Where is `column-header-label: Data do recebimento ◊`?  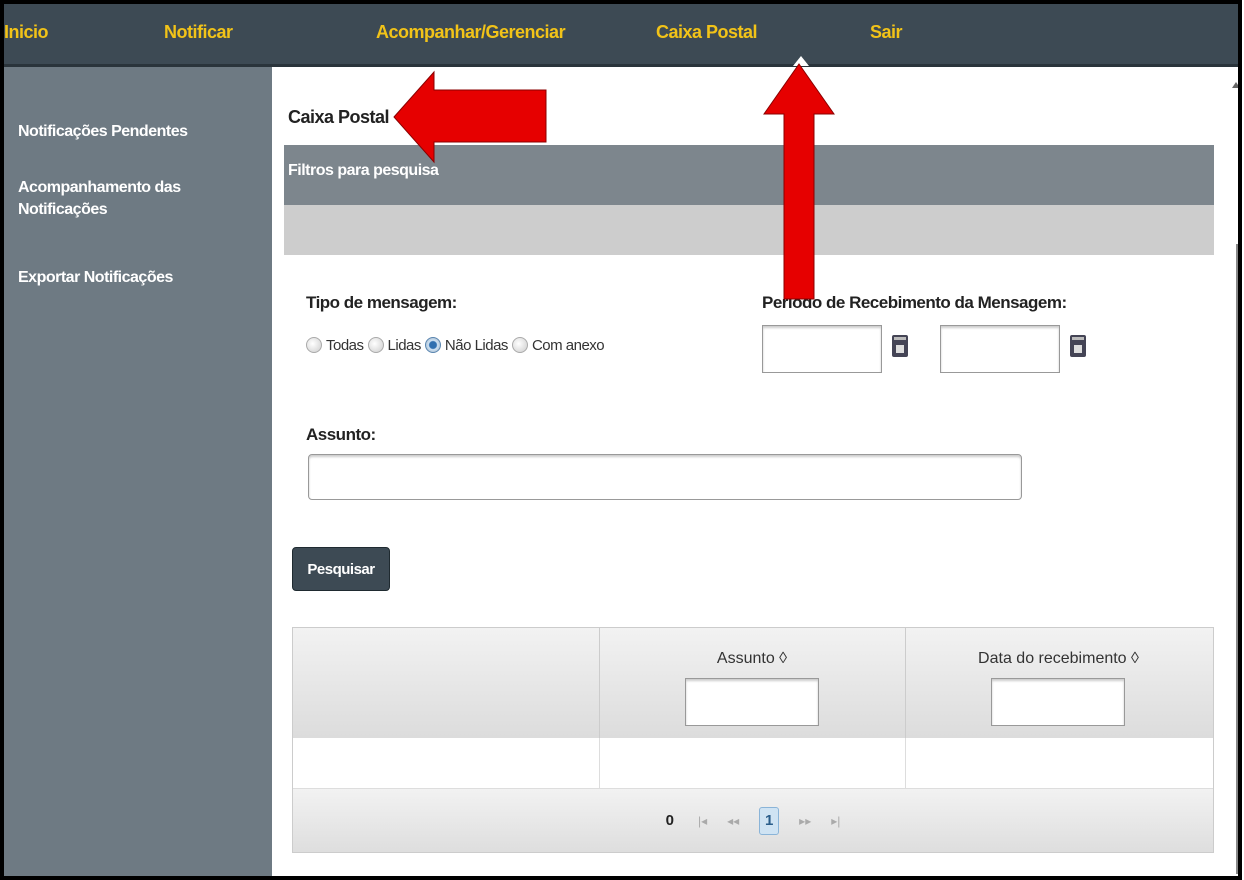
column-header-label: Data do recebimento ◊ is located at coordinates (1058, 659).